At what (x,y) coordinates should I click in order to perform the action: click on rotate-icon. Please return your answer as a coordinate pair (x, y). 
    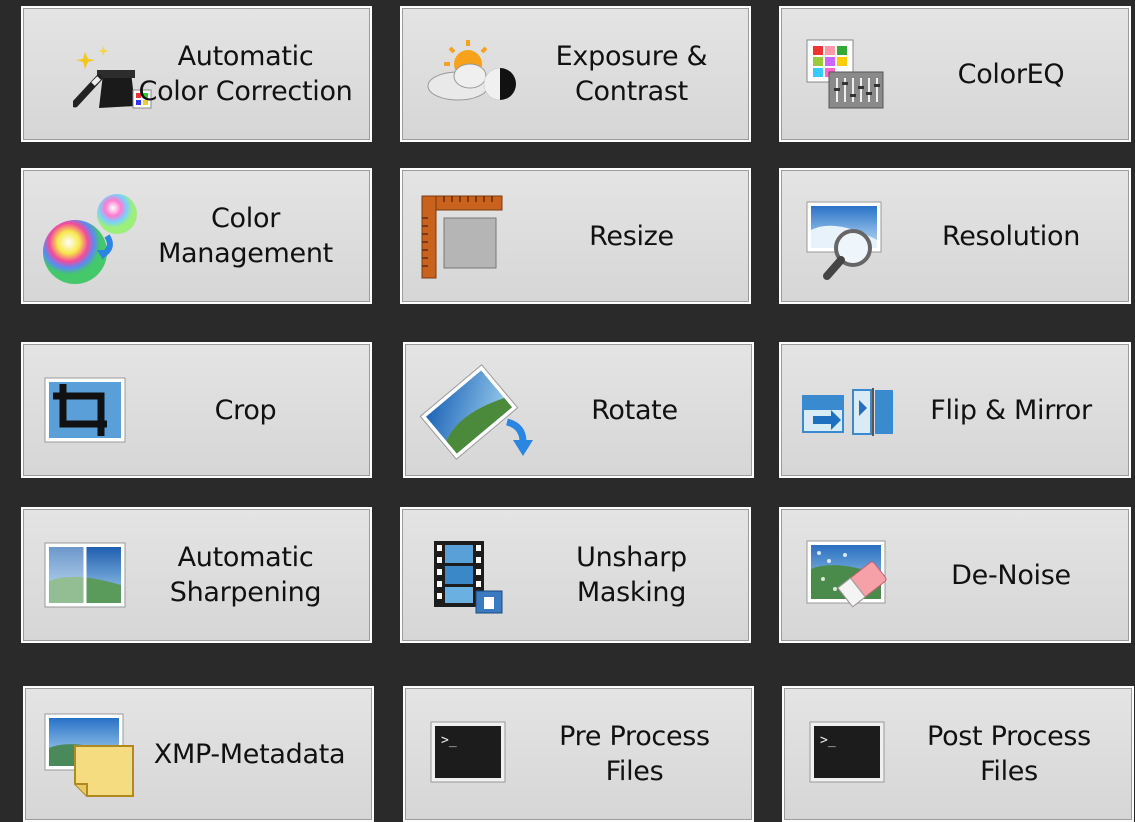
    Looking at the image, I should click on (479, 411).